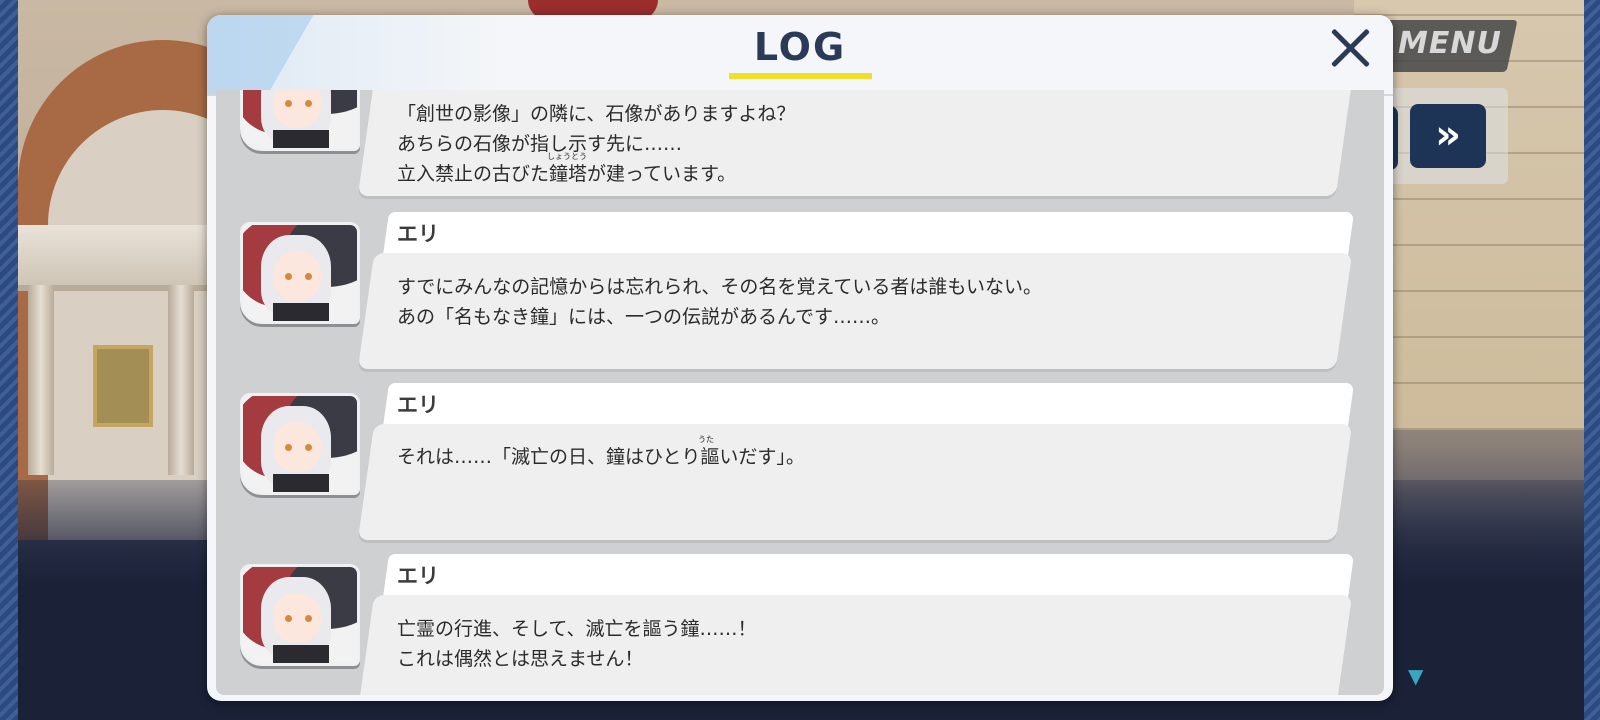  Describe the element at coordinates (1448, 136) in the screenshot. I see `fast-forward-icon: »` at that location.